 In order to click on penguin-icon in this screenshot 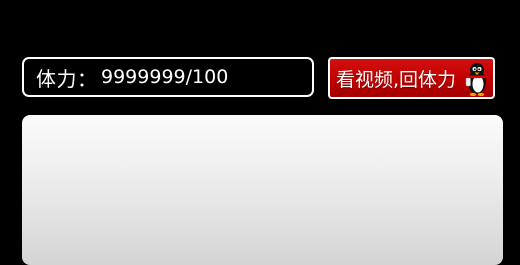, I will do `click(475, 80)`.